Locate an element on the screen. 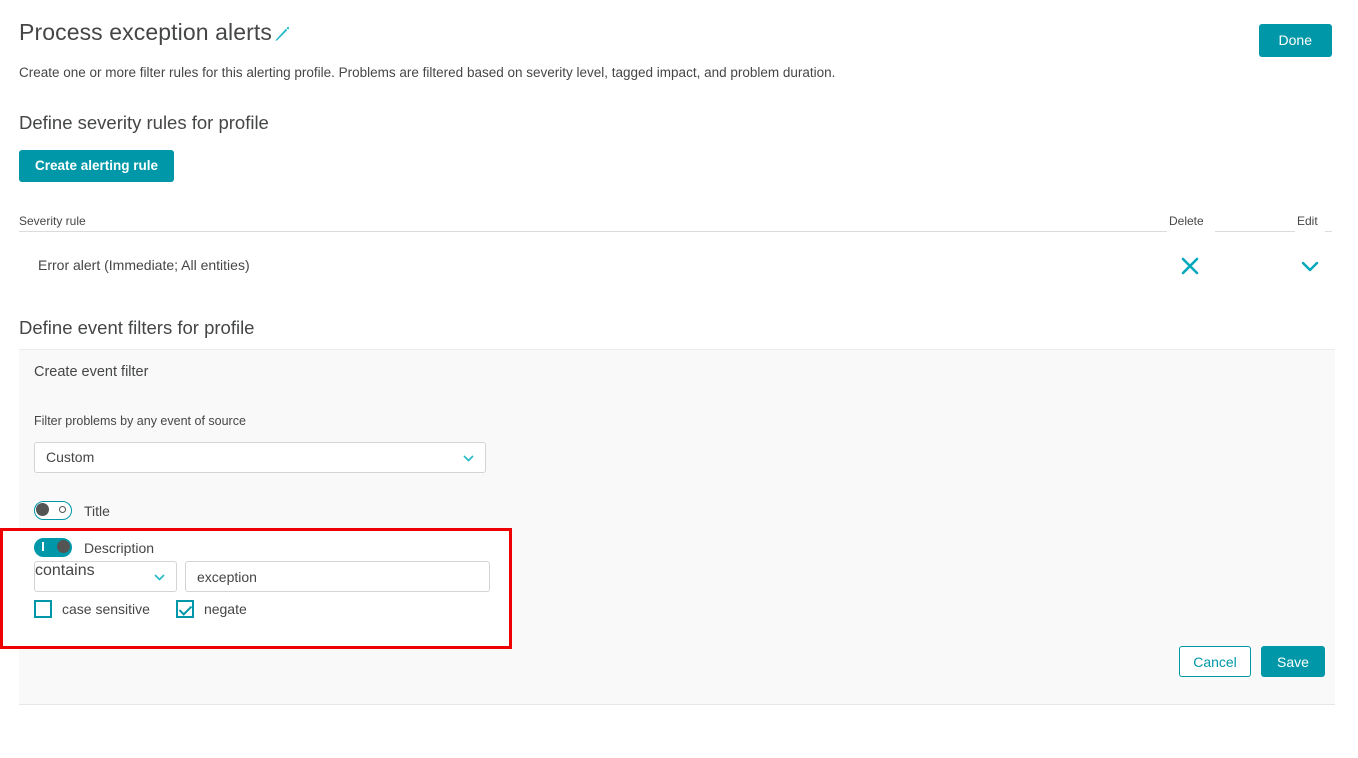  column-header-delete: Delete is located at coordinates (1186, 221).